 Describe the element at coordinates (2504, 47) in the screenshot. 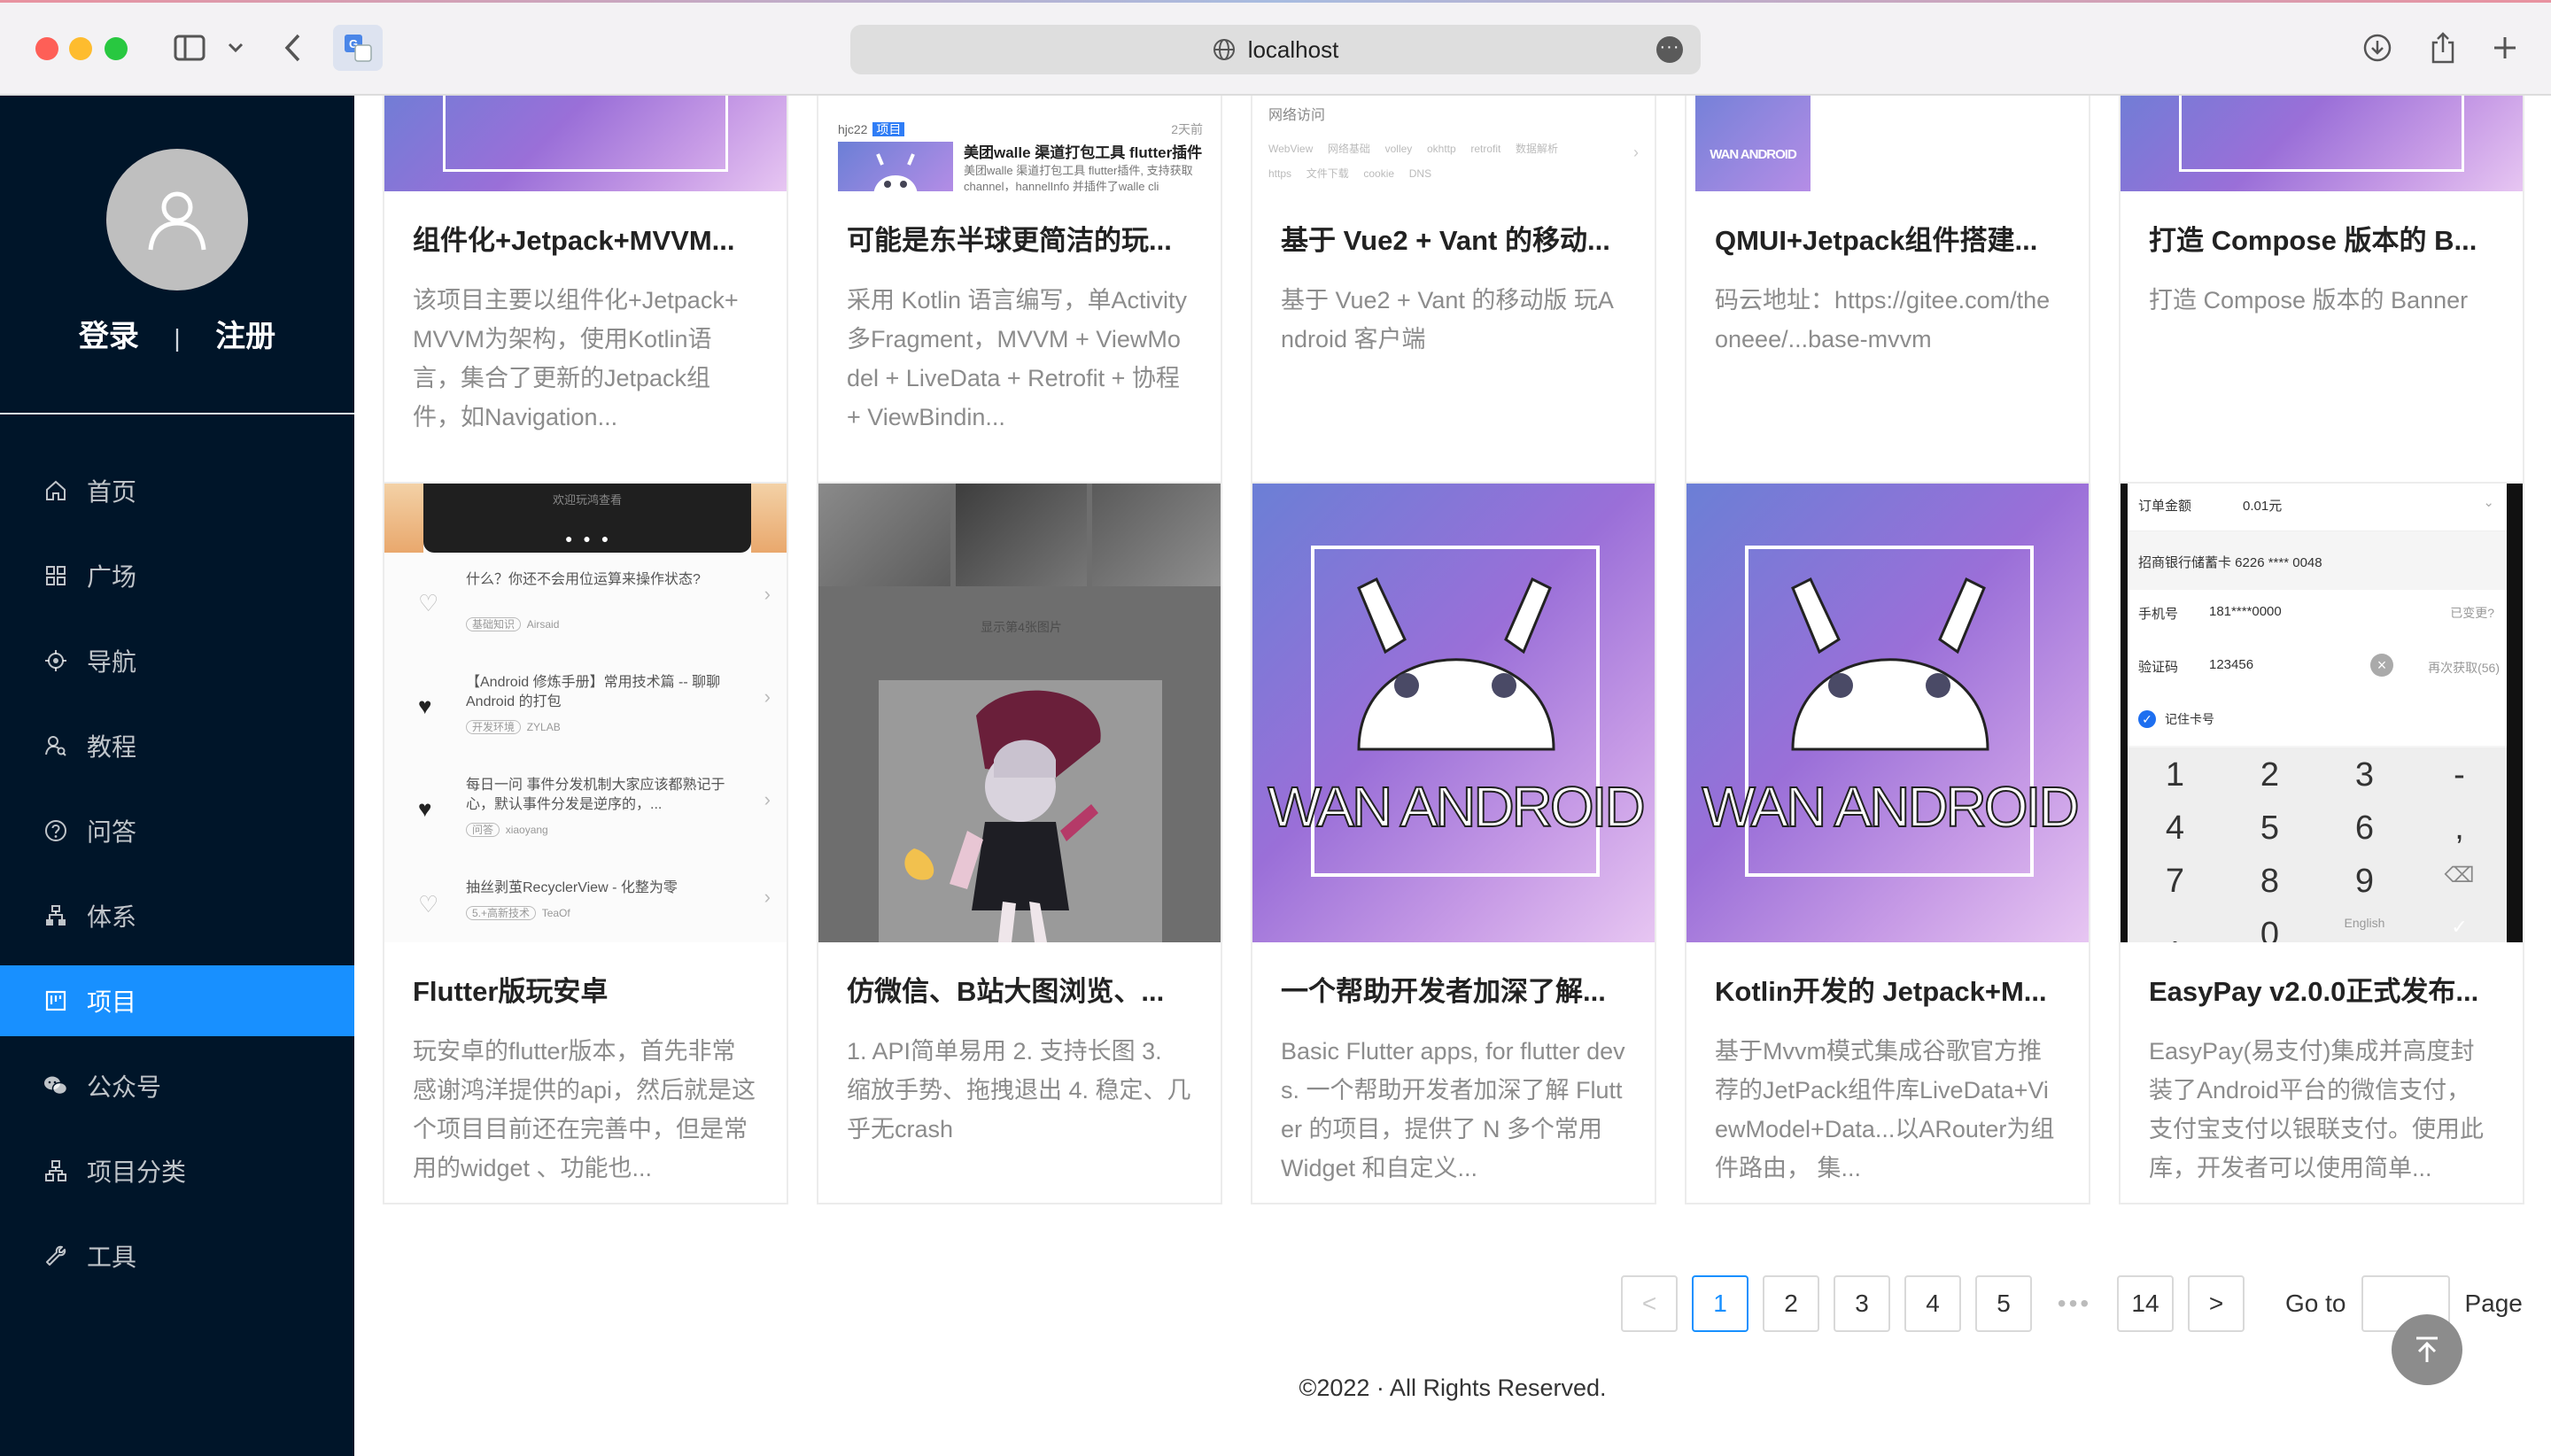

I see `new-tab-icon` at that location.